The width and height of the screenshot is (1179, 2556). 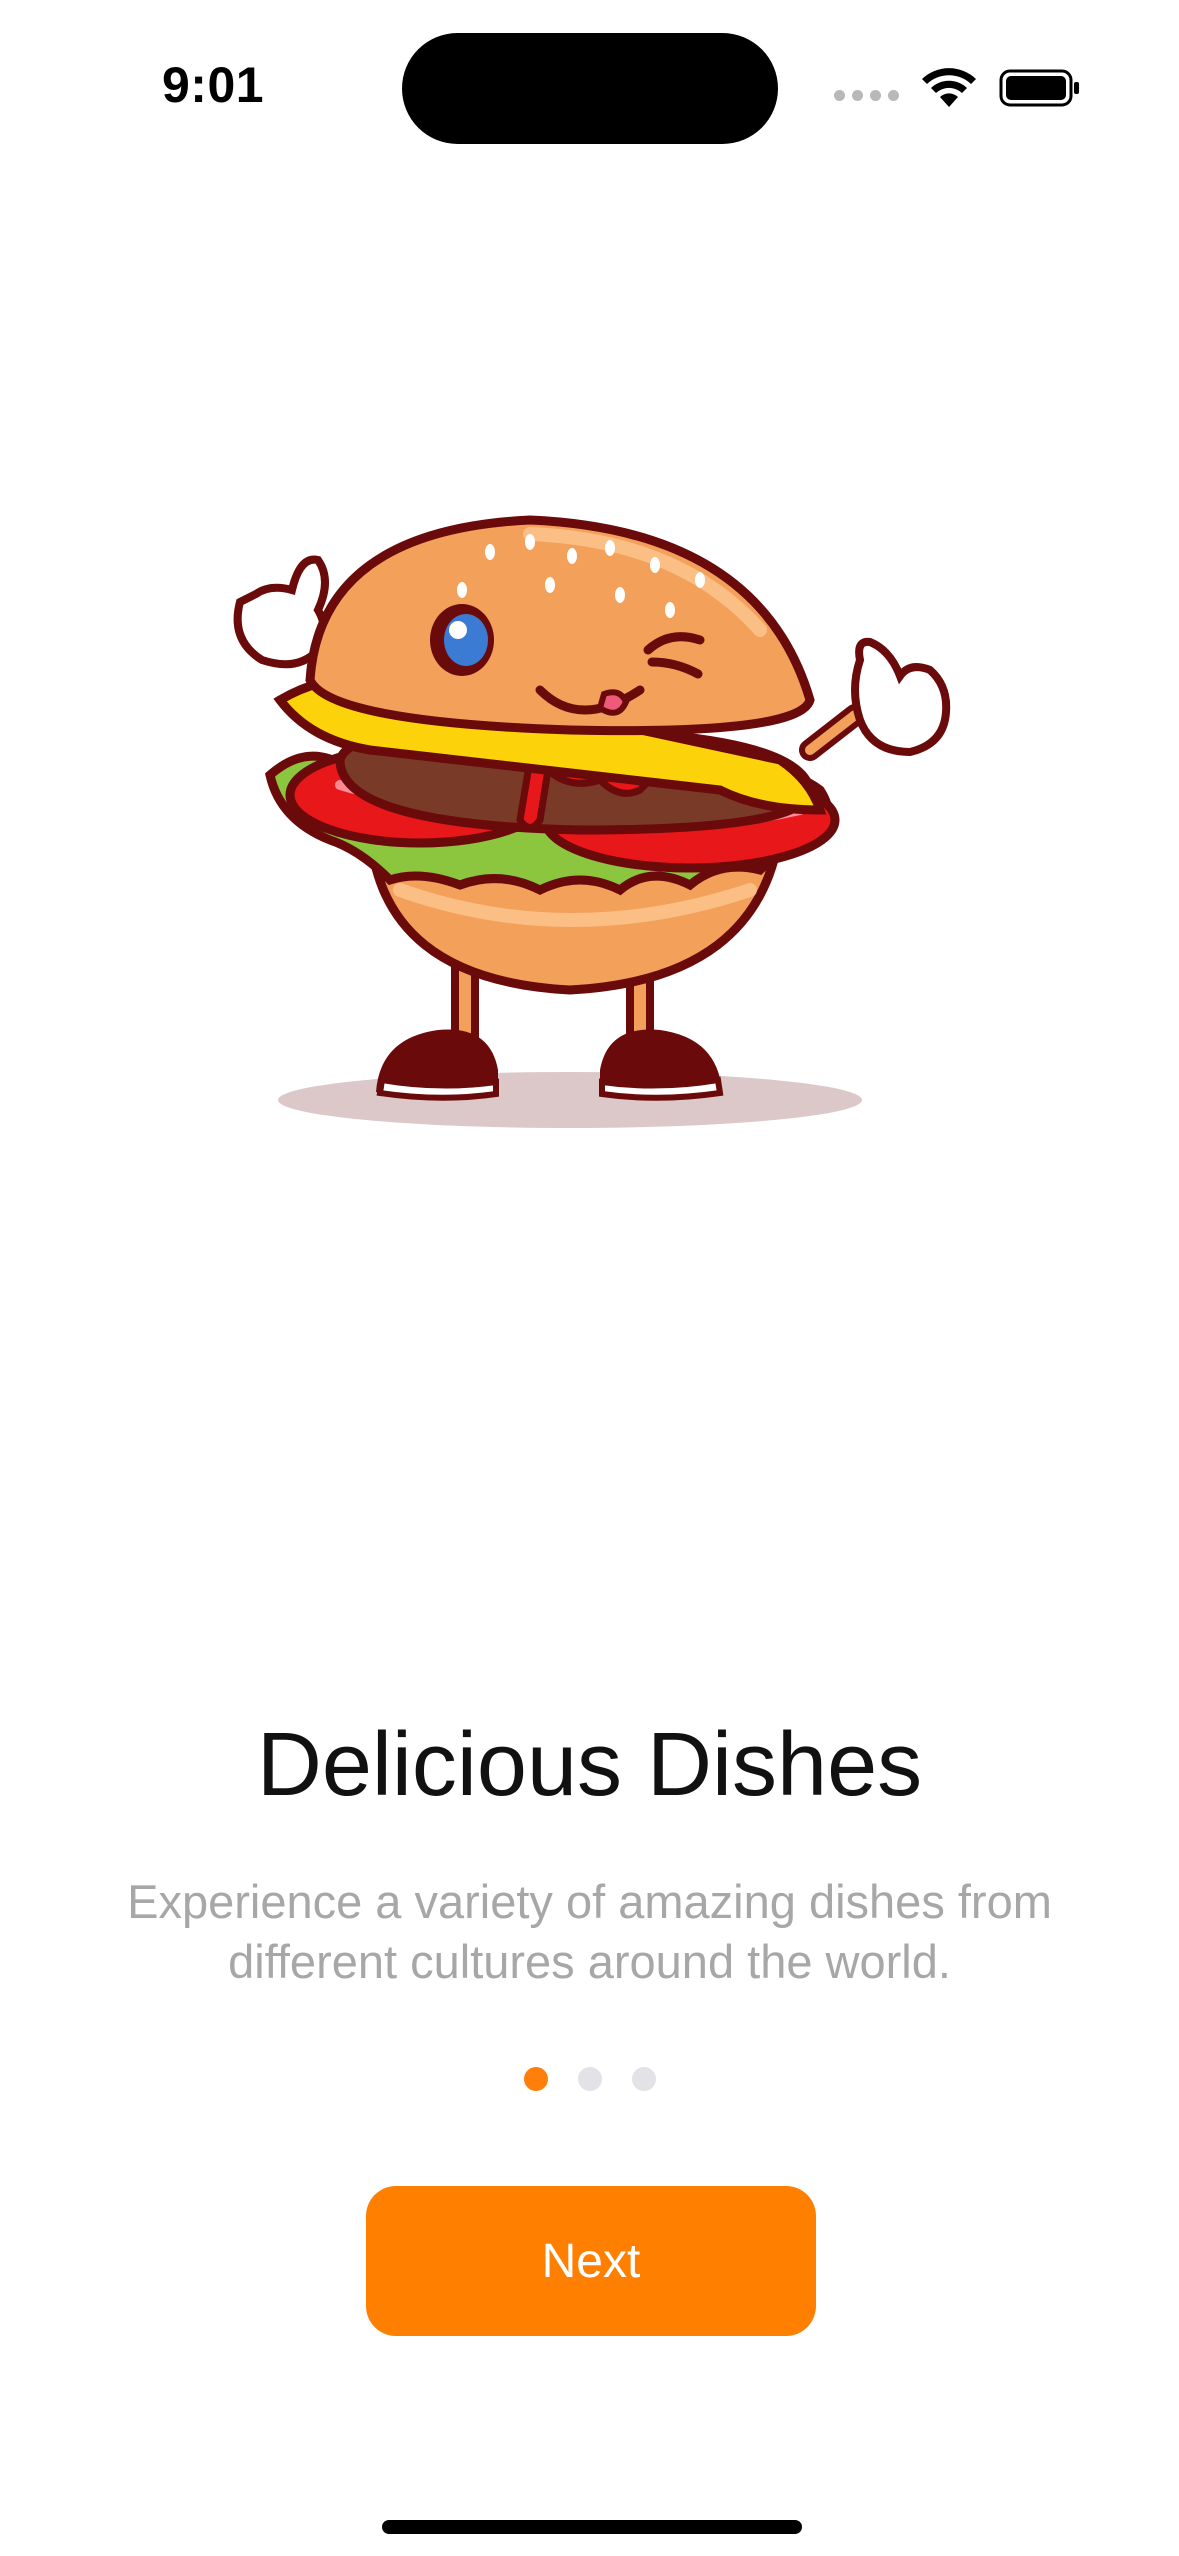 I want to click on status-indicators, so click(x=957, y=88).